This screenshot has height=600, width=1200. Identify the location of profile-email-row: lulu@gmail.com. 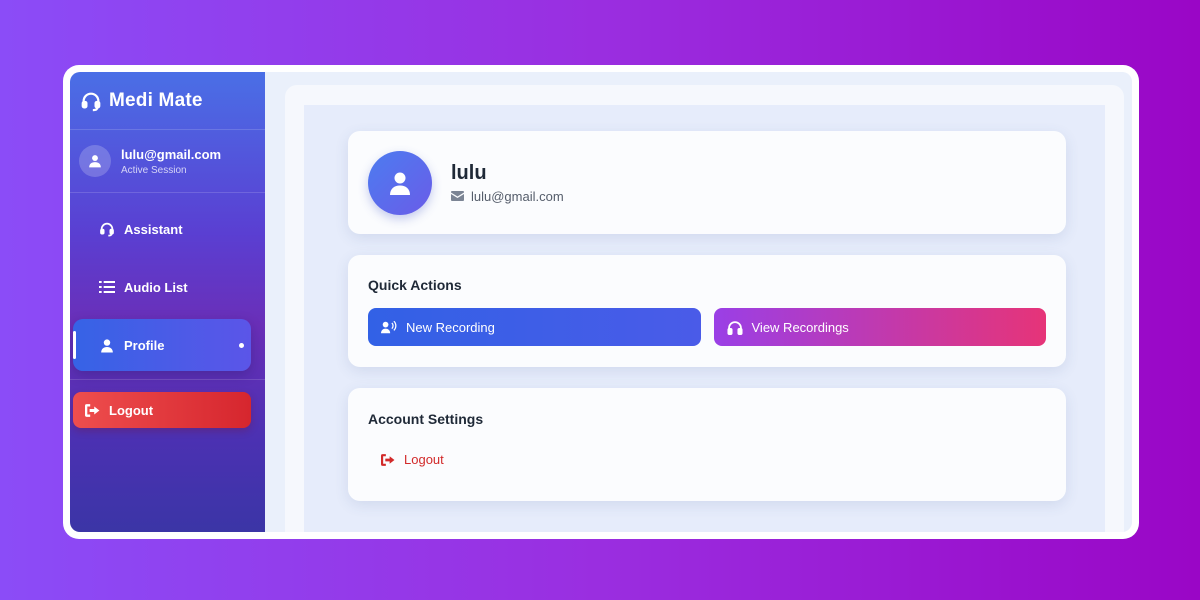
(507, 196).